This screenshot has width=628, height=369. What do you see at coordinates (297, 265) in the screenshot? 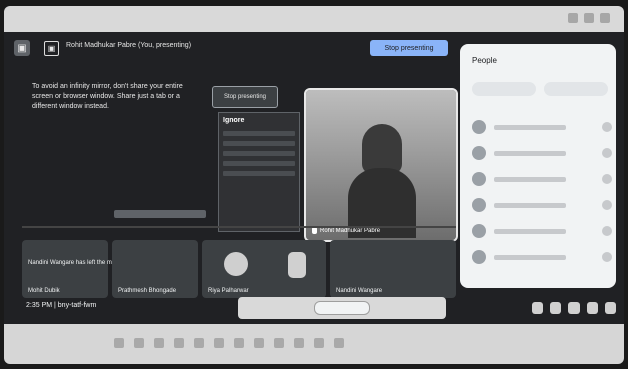
I see `participant-placeholder-icon` at bounding box center [297, 265].